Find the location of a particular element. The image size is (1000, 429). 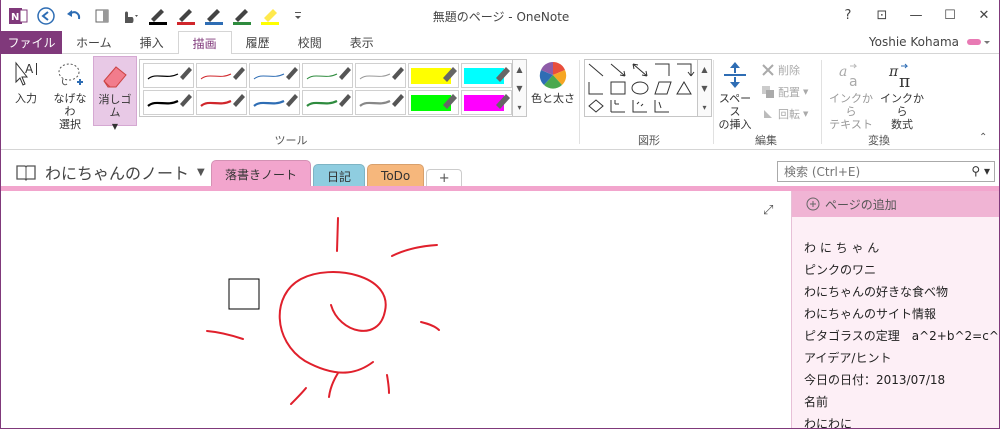

tab-home: ホーム is located at coordinates (94, 42).